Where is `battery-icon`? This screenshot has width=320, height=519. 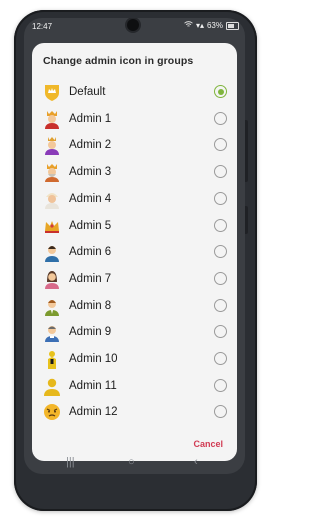
battery-icon is located at coordinates (232, 25).